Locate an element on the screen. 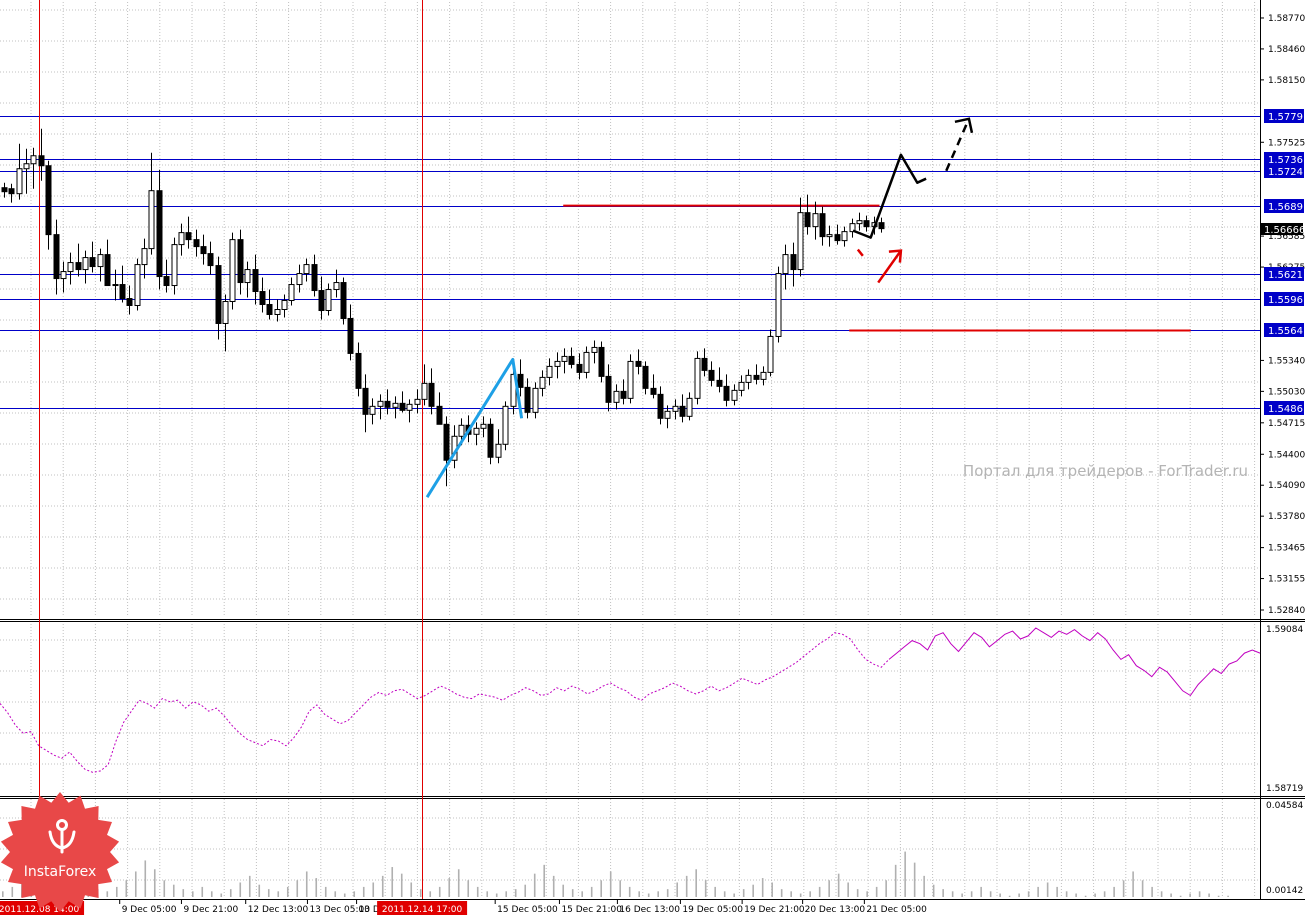 The height and width of the screenshot is (919, 1305). oscillator-tick-label: 1.59084 is located at coordinates (1284, 630).